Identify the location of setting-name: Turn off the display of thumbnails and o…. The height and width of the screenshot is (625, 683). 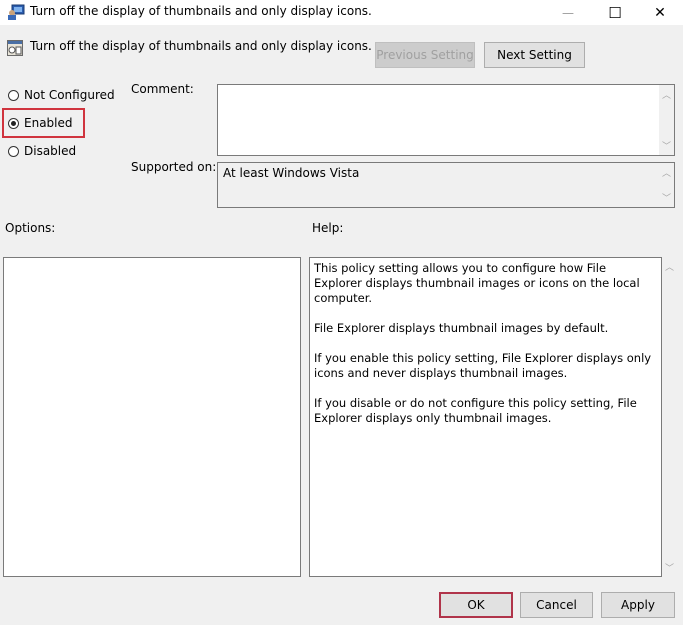
(201, 46).